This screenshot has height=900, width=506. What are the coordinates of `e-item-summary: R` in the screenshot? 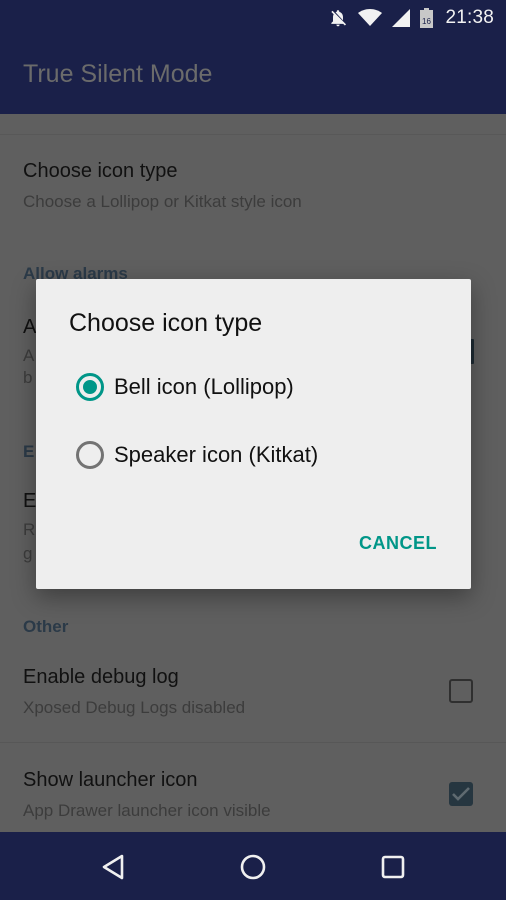 It's located at (29, 529).